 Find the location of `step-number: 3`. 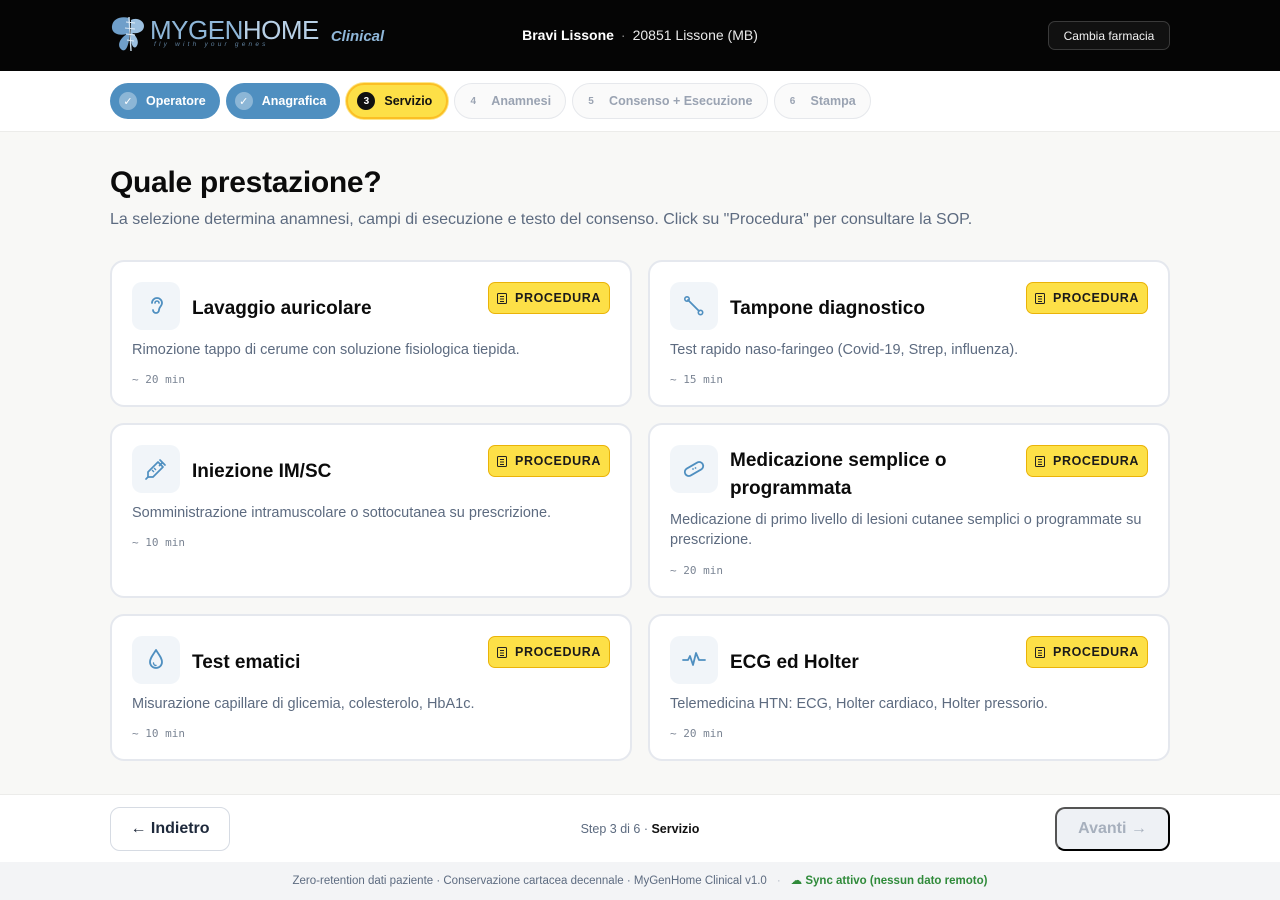

step-number: 3 is located at coordinates (366, 101).